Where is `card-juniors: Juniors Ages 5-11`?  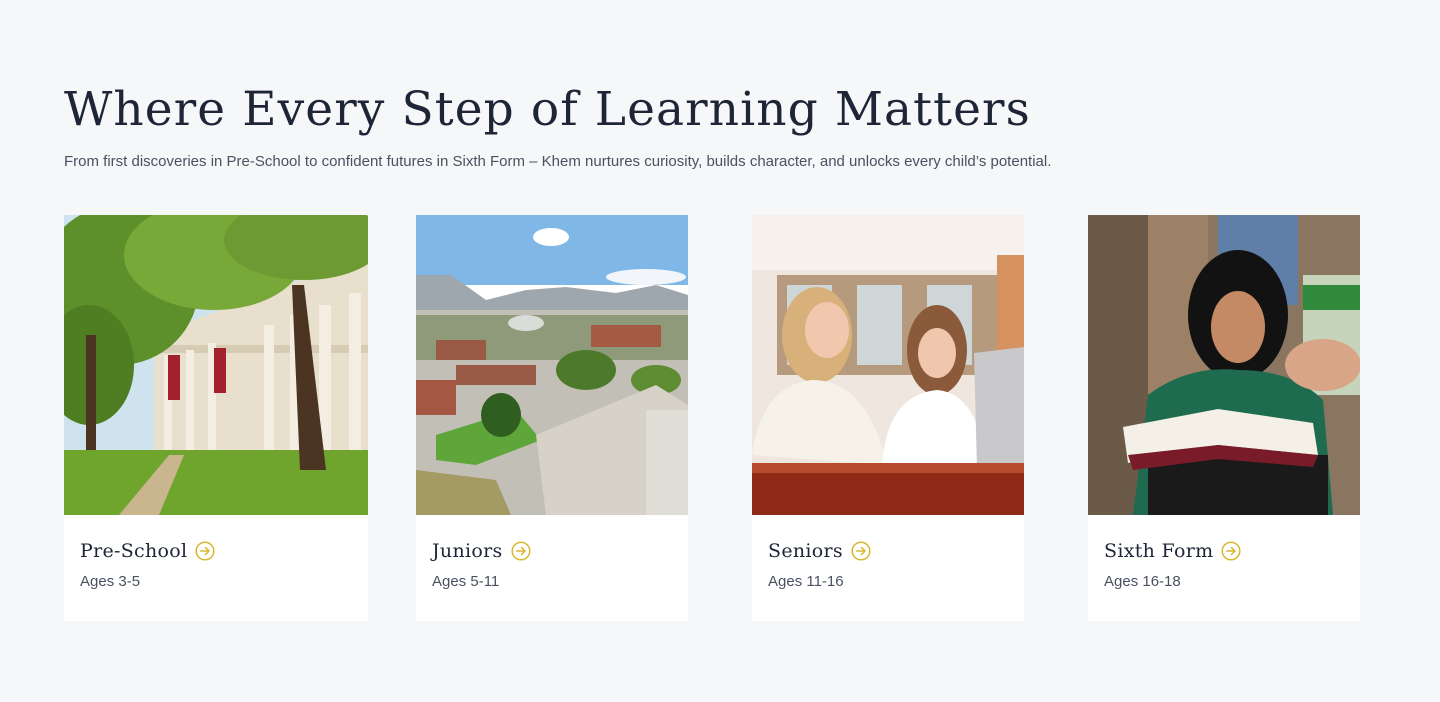 card-juniors: Juniors Ages 5-11 is located at coordinates (552, 418).